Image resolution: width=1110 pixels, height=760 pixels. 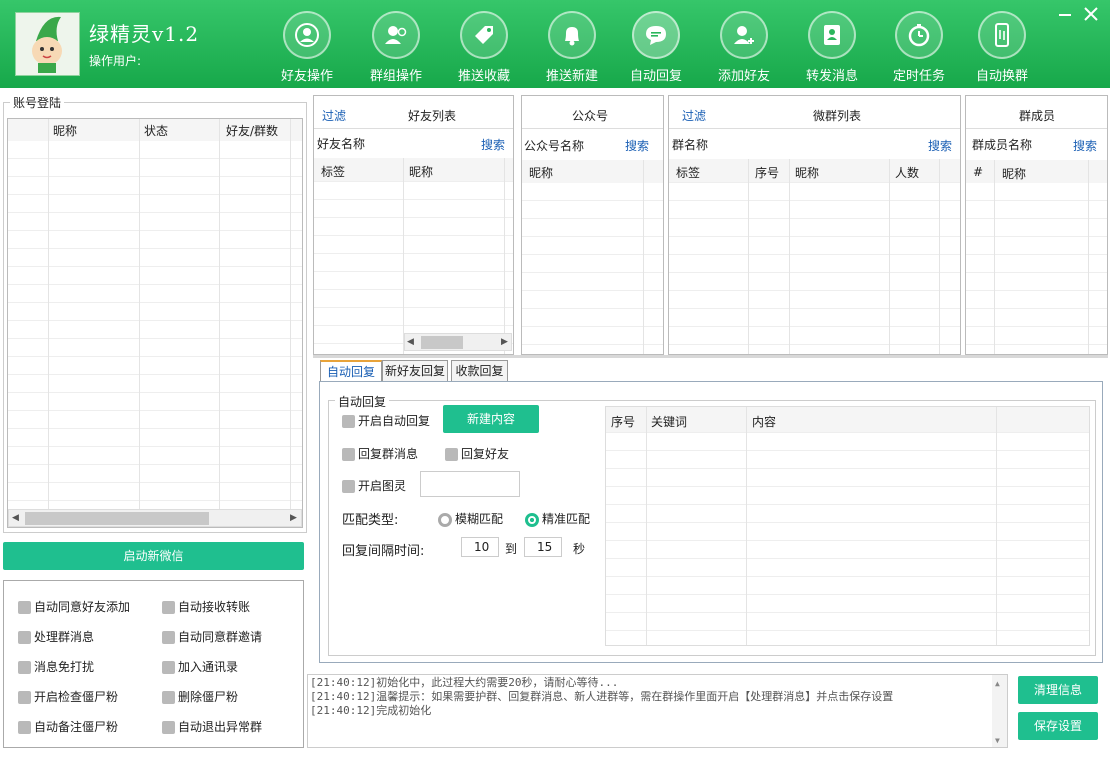 I want to click on radio-checked, so click(x=532, y=519).